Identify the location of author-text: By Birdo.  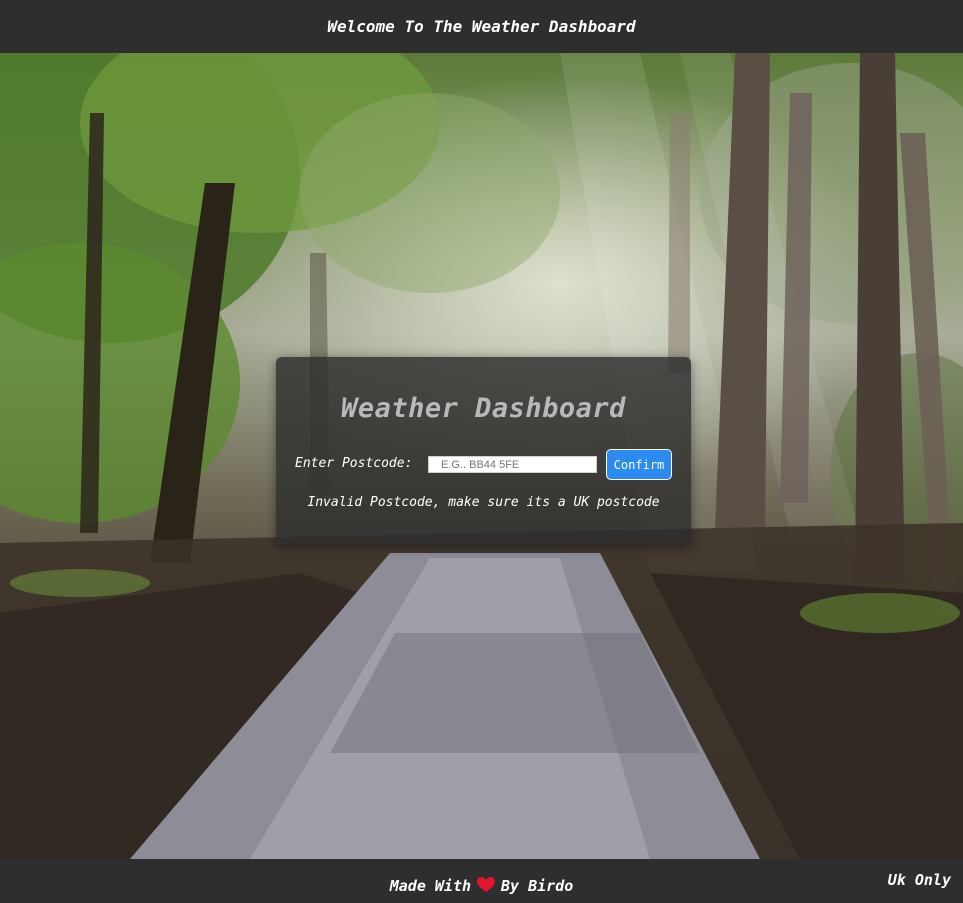
(537, 886).